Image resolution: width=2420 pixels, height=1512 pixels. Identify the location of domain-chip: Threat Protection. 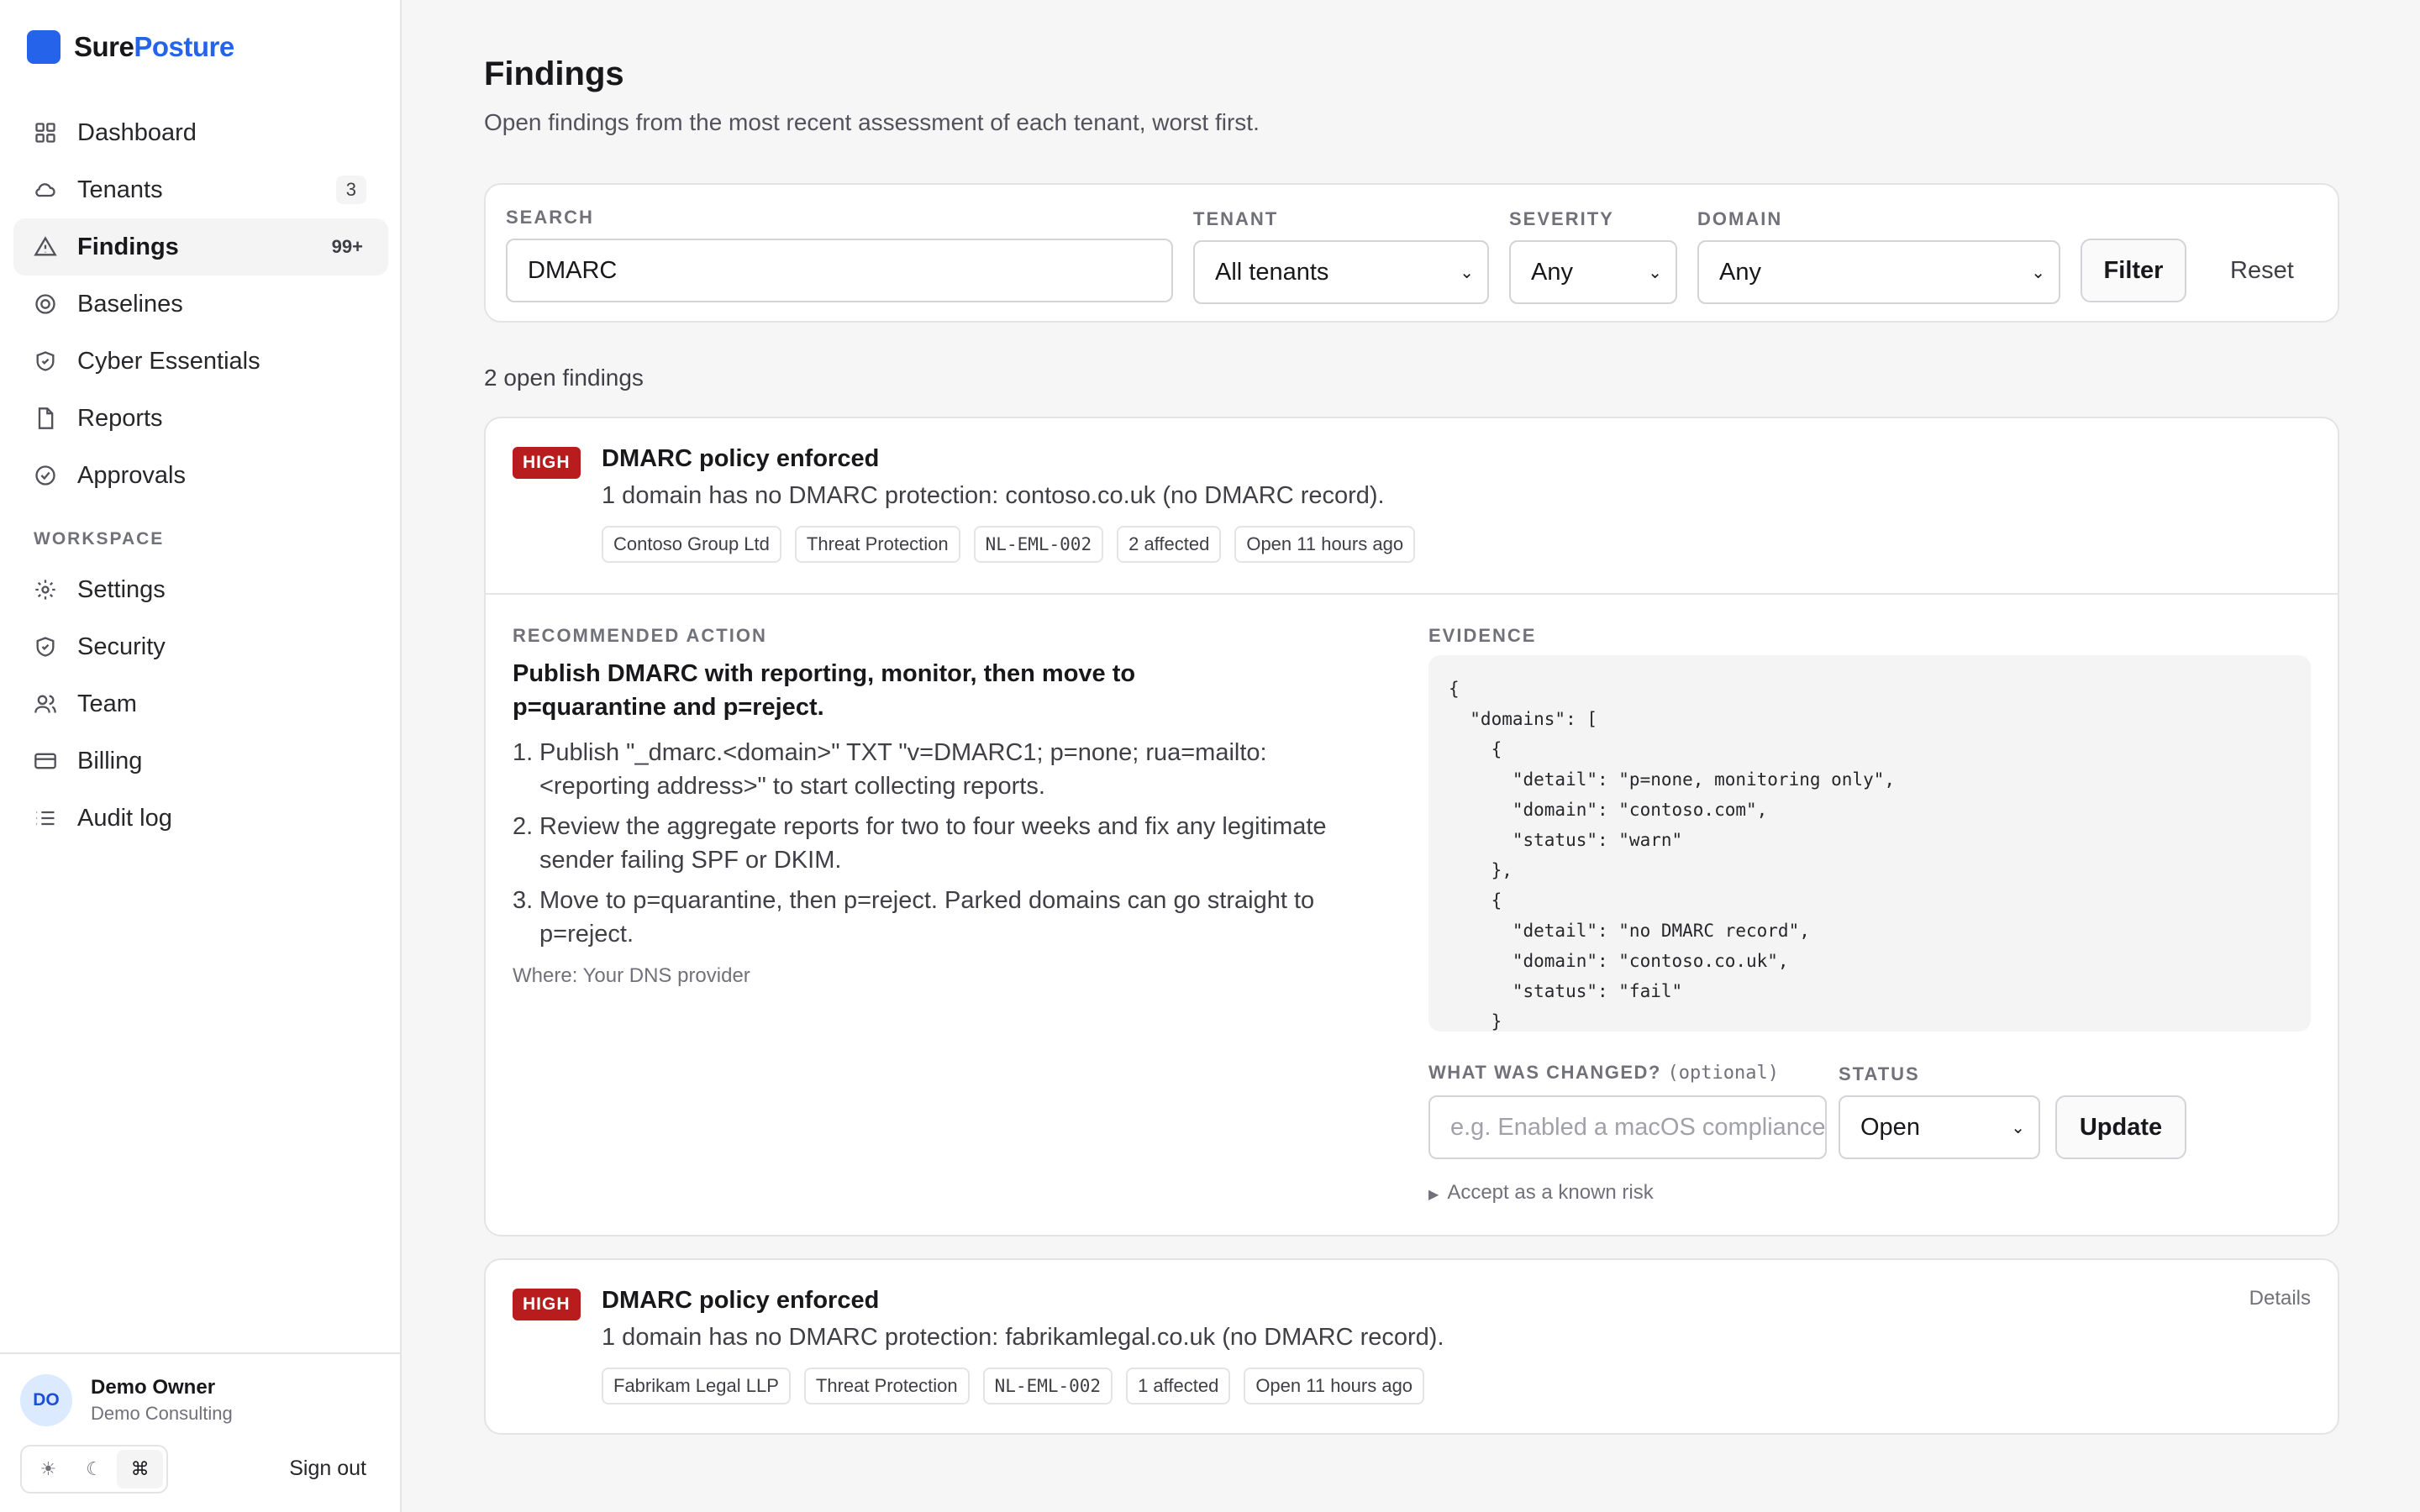
(877, 544).